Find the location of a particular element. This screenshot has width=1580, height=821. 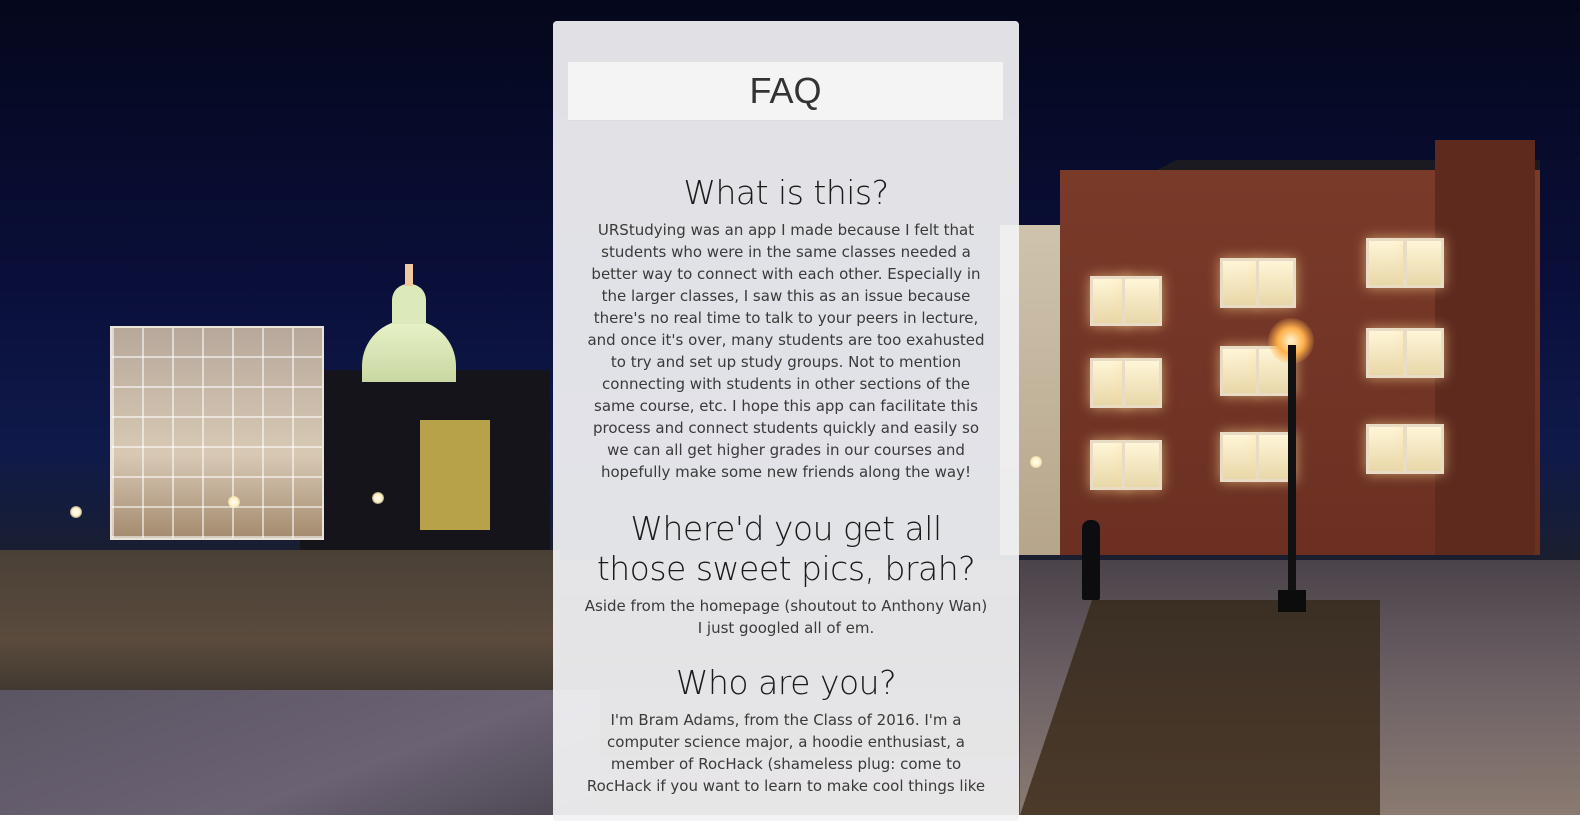

street-lamp-base is located at coordinates (1292, 601).